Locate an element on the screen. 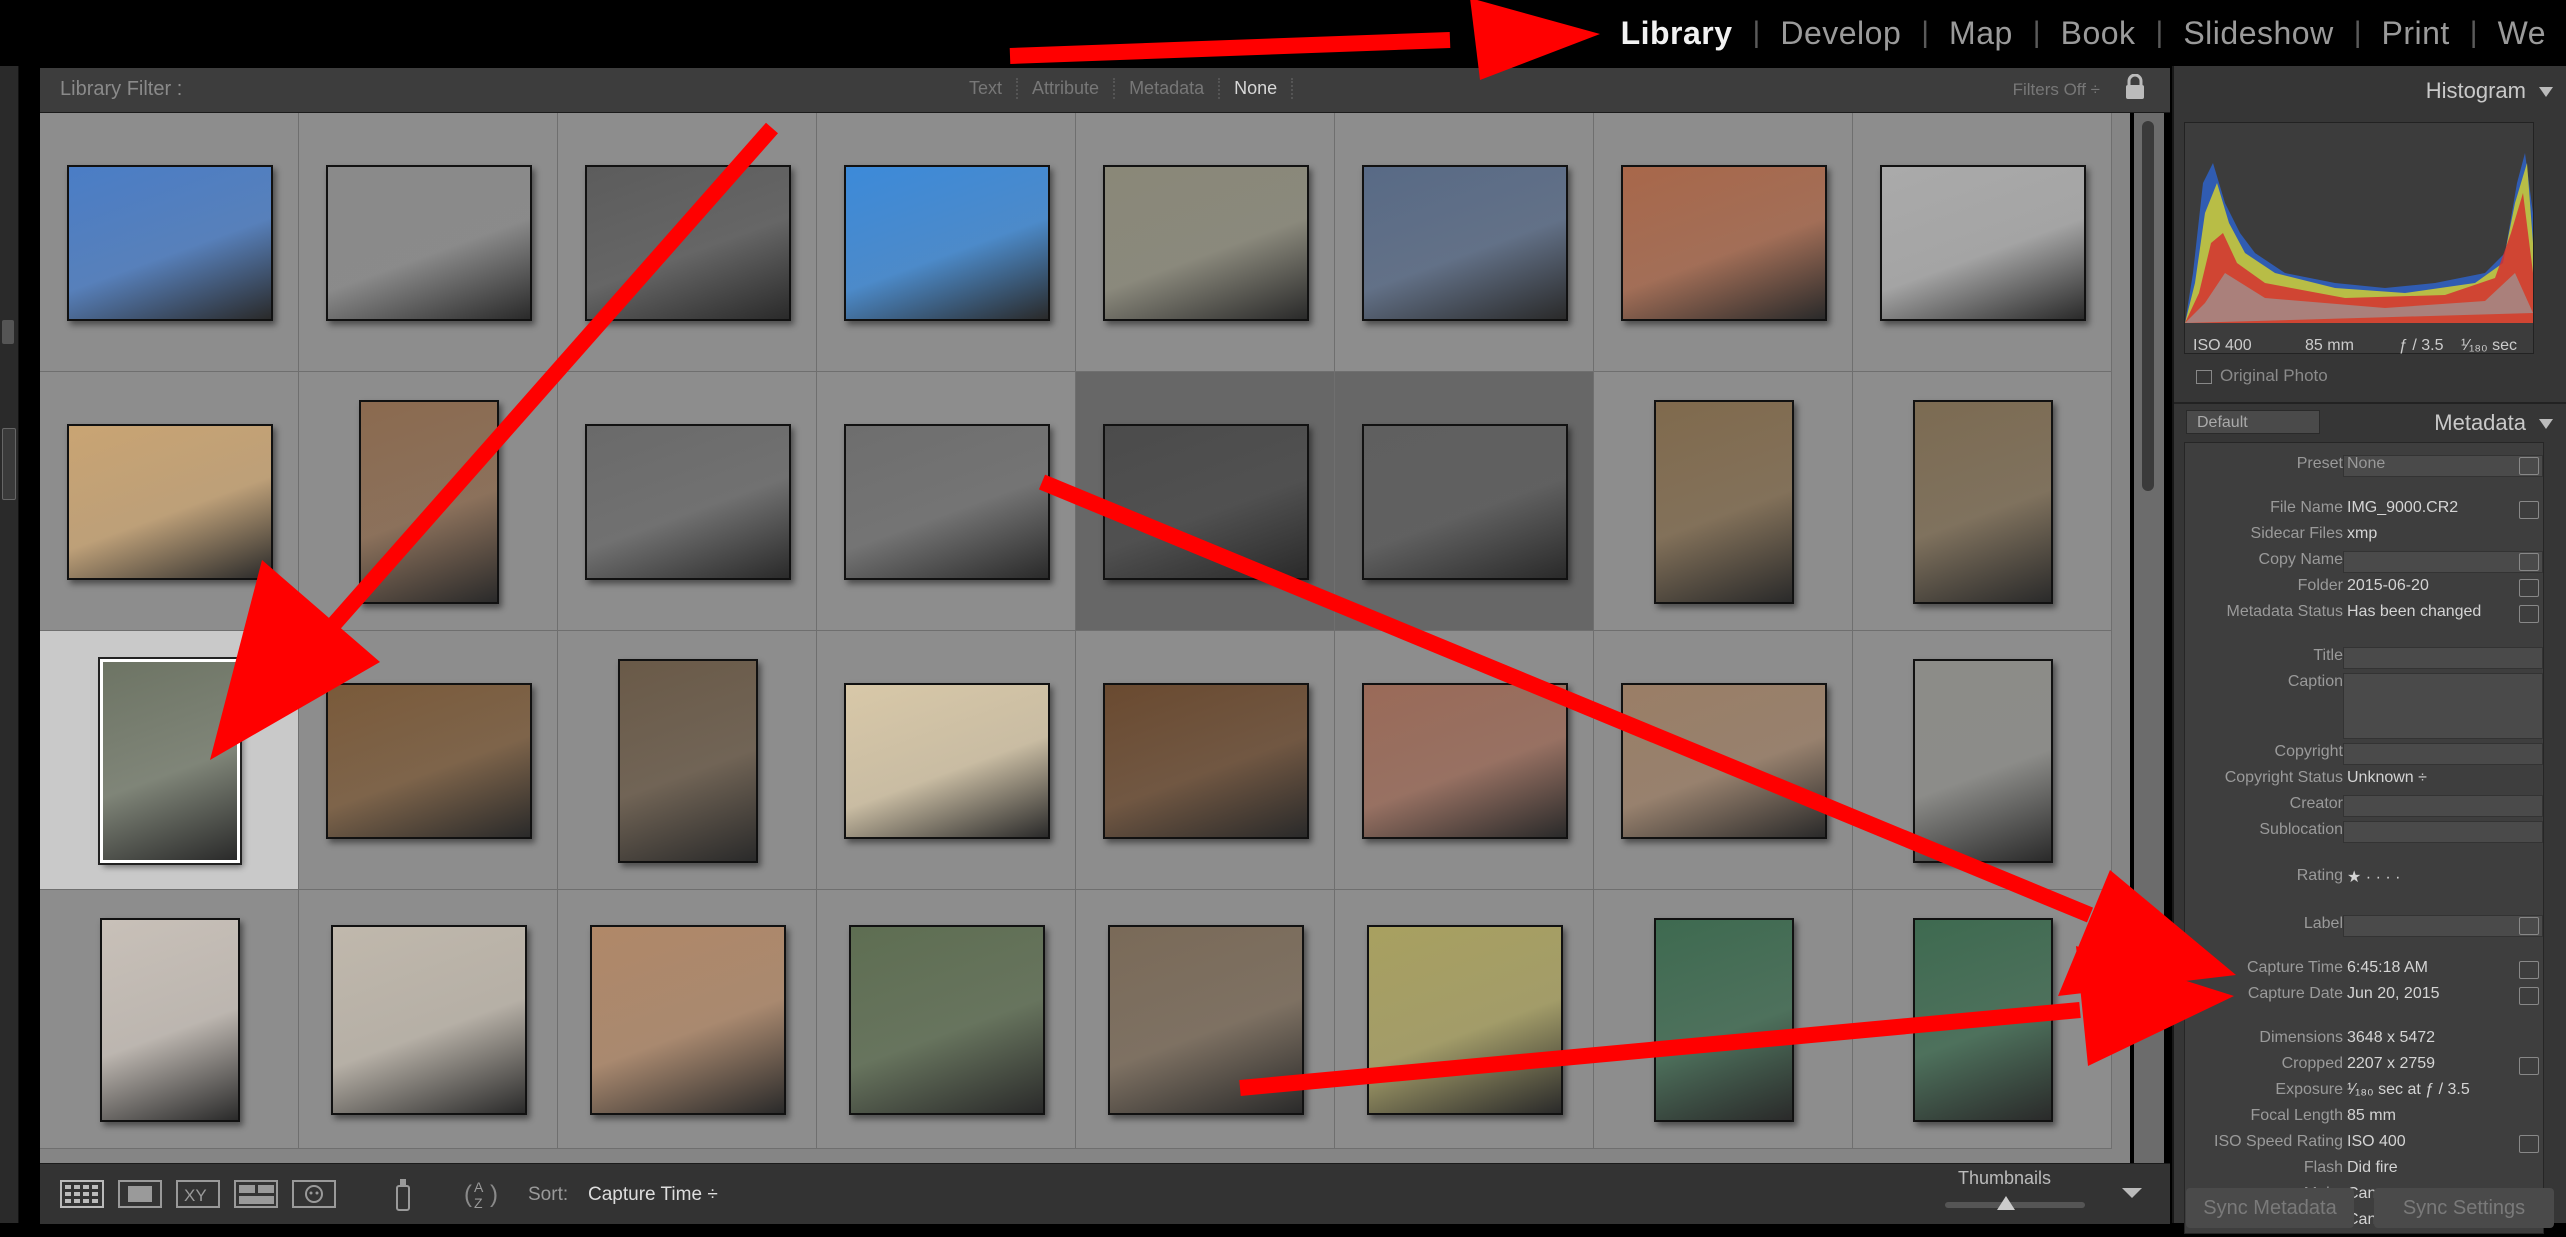 This screenshot has width=2566, height=1237. lock-icon is located at coordinates (2135, 87).